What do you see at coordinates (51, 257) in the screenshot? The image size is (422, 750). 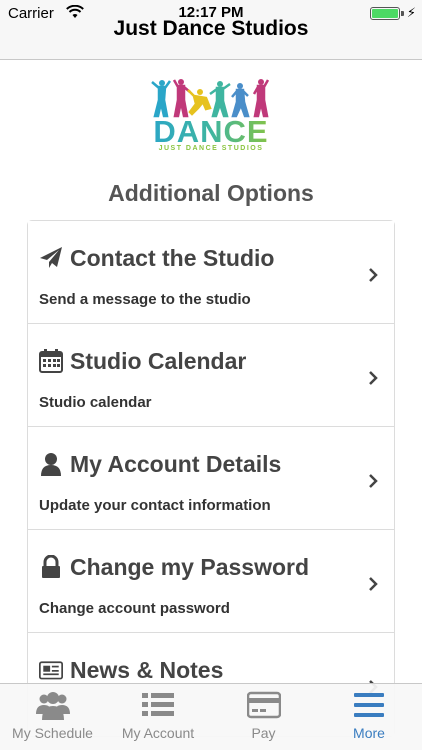 I see `paper-plane-icon` at bounding box center [51, 257].